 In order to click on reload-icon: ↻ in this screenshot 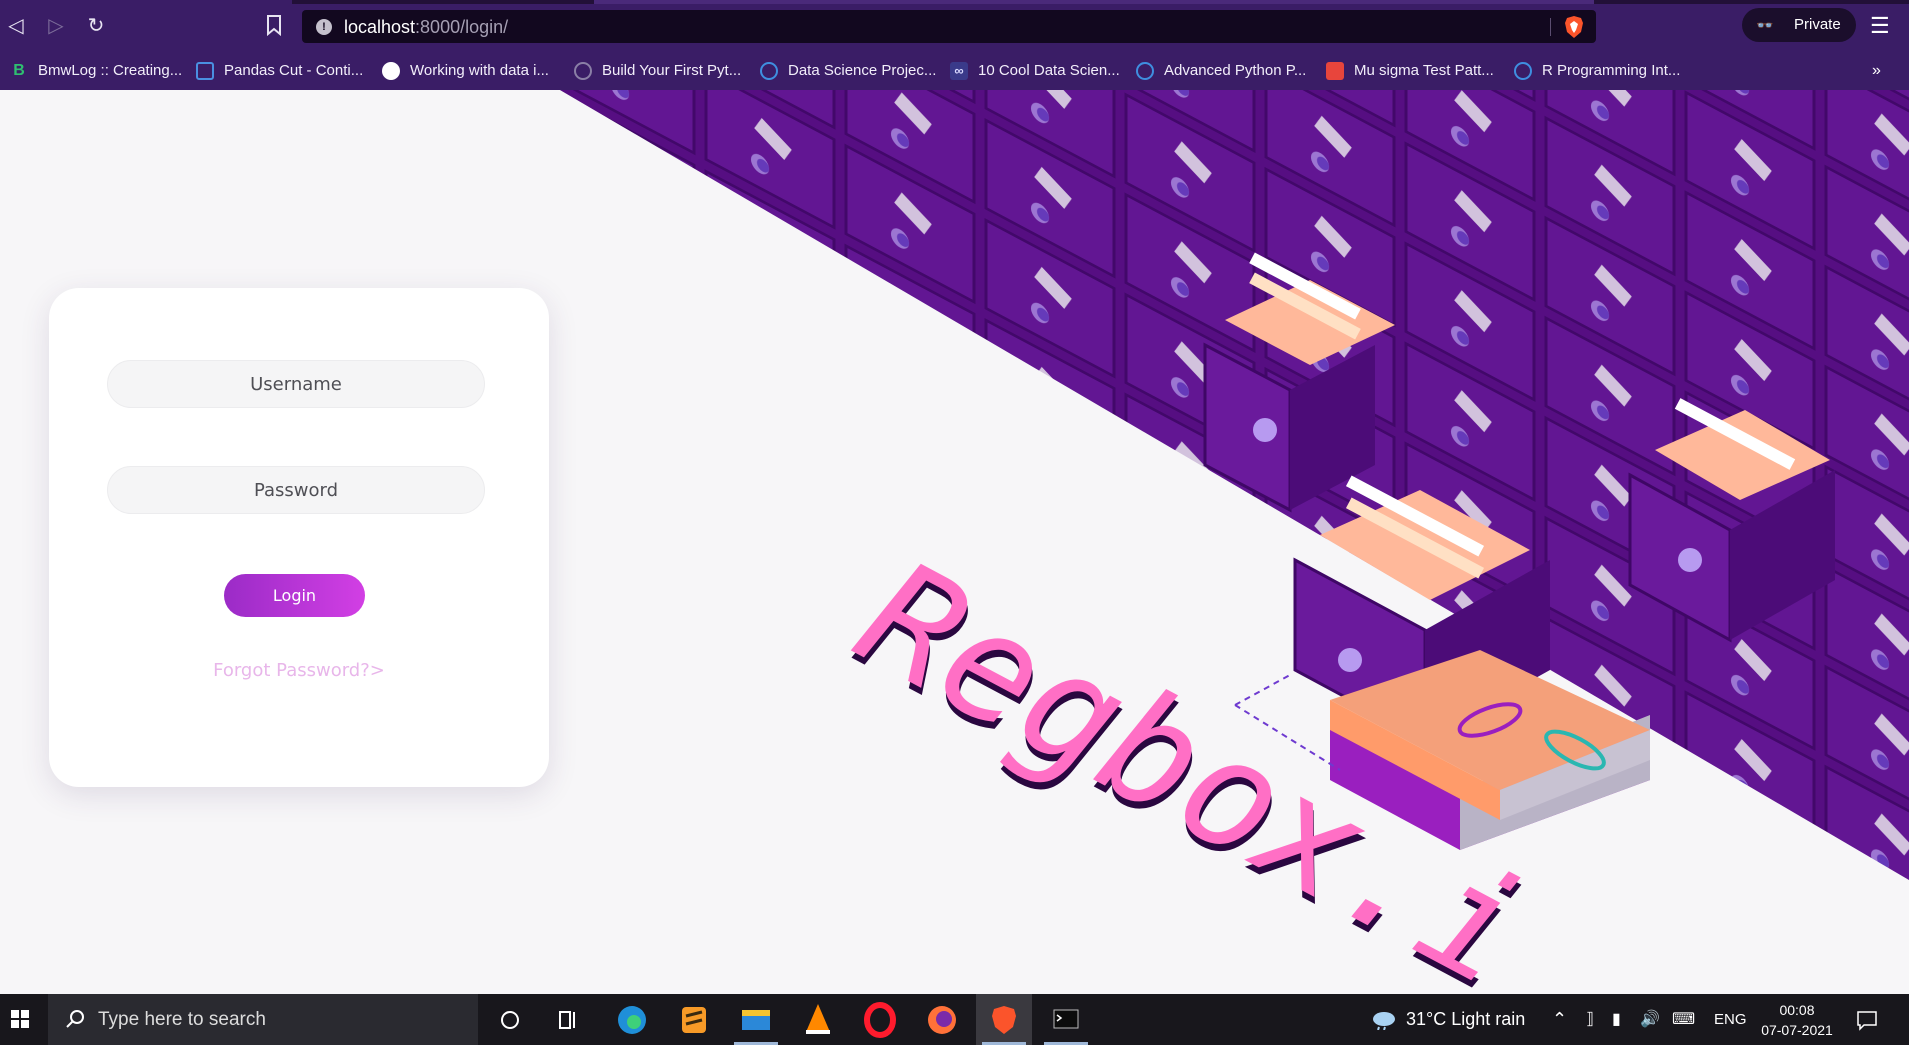, I will do `click(96, 26)`.